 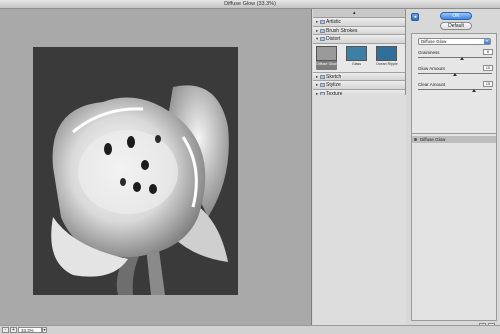 What do you see at coordinates (434, 41) in the screenshot?
I see `filter-select-value: Diffuse Glow` at bounding box center [434, 41].